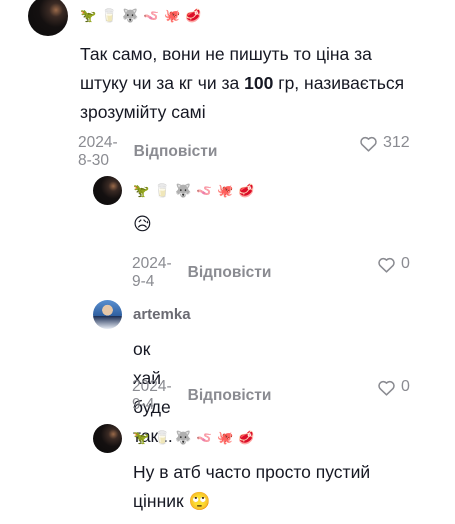 Image resolution: width=455 pixels, height=524 pixels. What do you see at coordinates (142, 224) in the screenshot?
I see `comment-text: 😥` at bounding box center [142, 224].